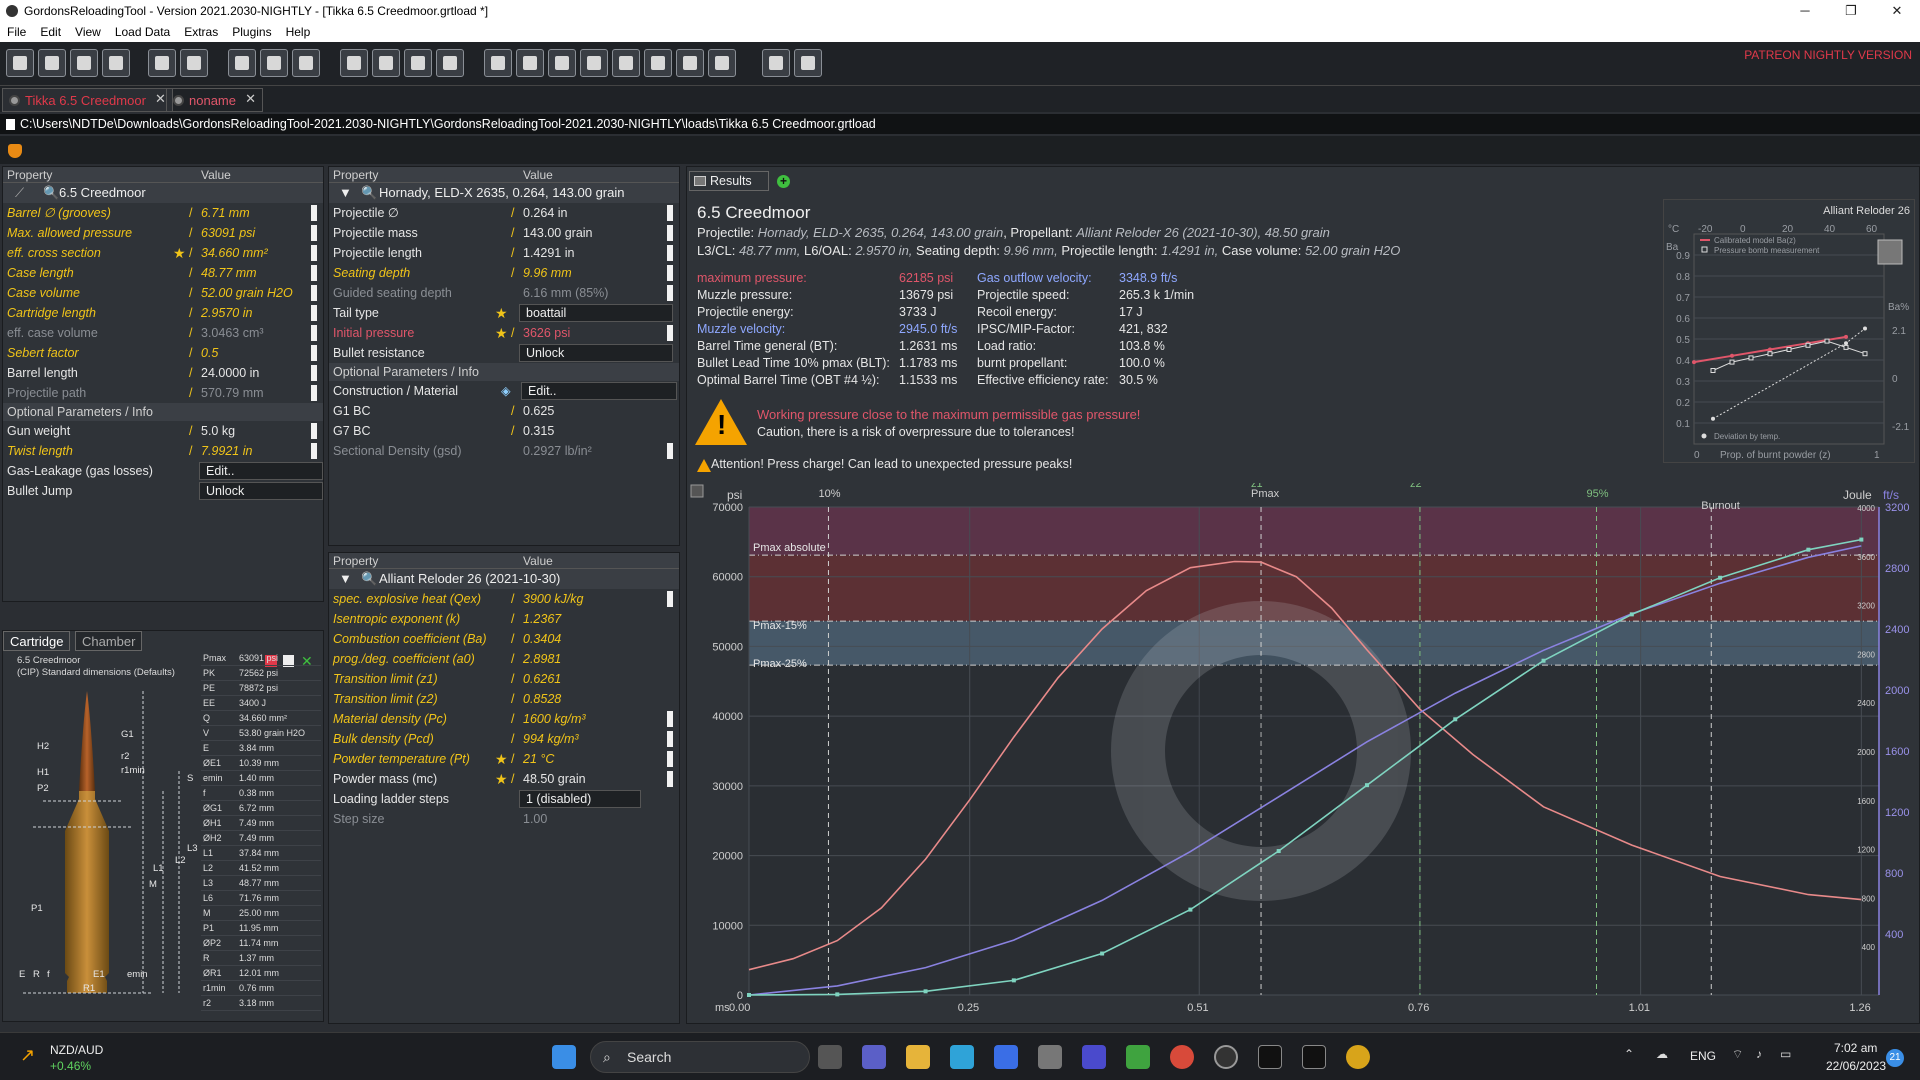 This screenshot has height=1080, width=1920. What do you see at coordinates (1856, 1066) in the screenshot?
I see `clock-date: 22/06/2023` at bounding box center [1856, 1066].